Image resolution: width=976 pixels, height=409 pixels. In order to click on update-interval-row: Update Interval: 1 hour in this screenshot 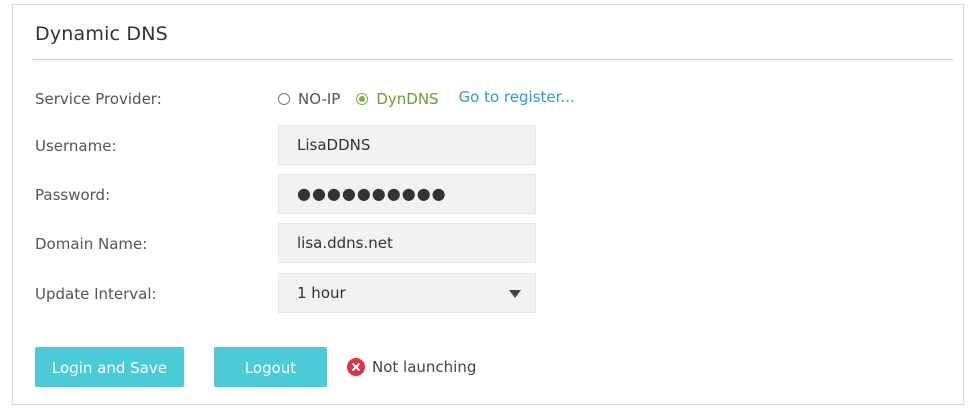, I will do `click(488, 294)`.